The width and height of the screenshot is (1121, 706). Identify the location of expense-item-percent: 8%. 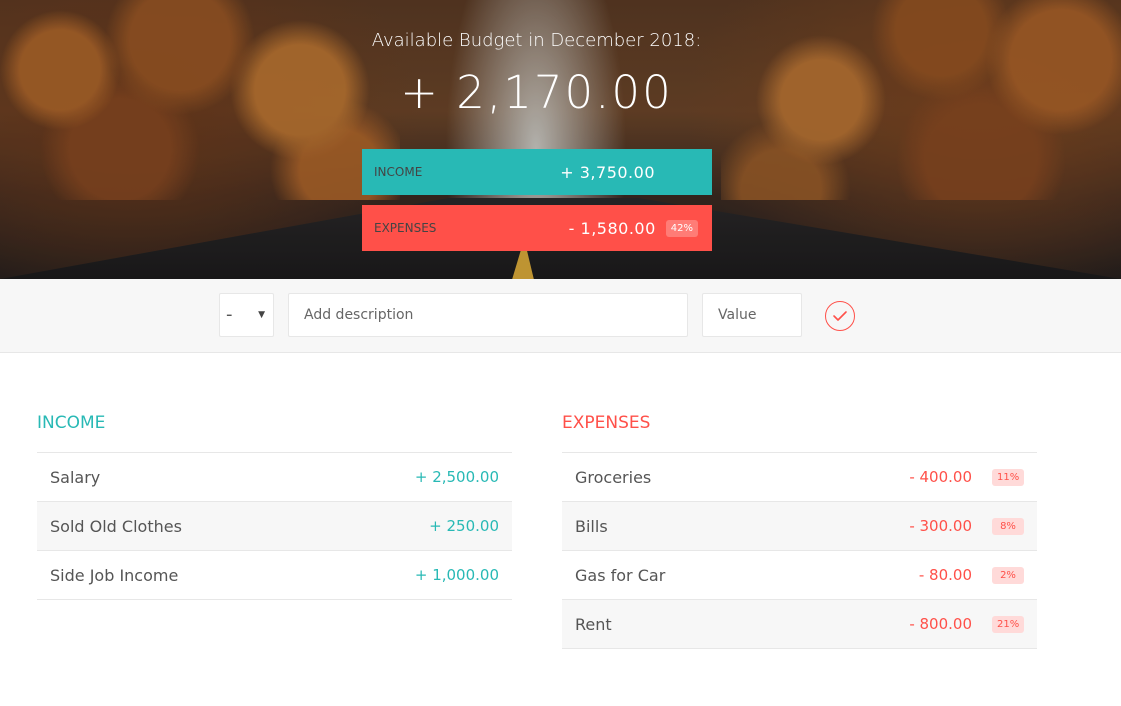
(1008, 526).